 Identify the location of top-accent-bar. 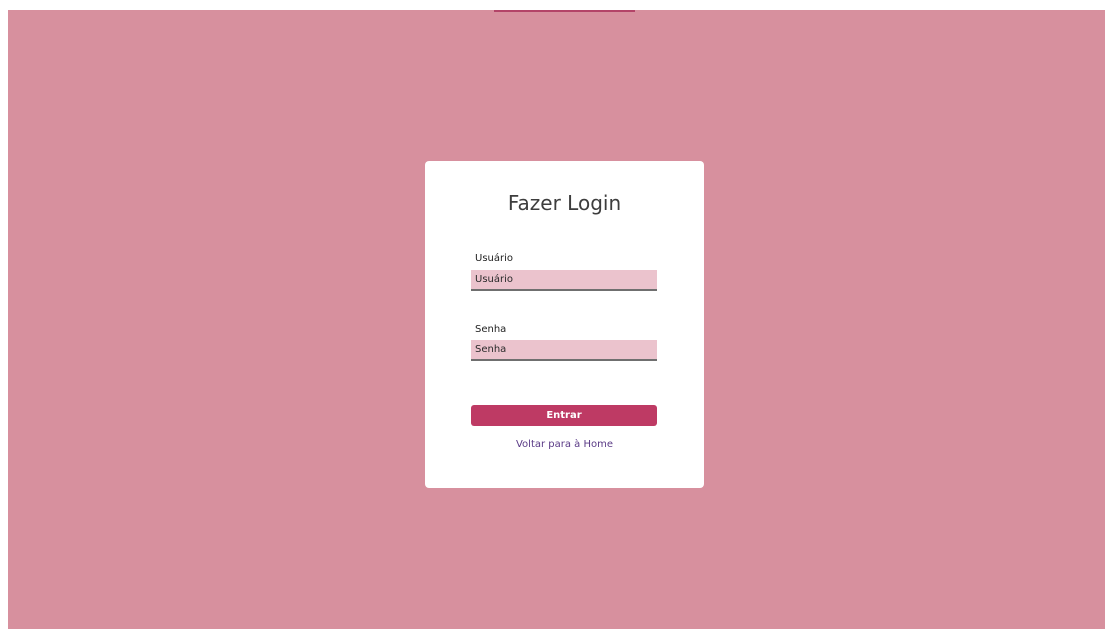
(564, 11).